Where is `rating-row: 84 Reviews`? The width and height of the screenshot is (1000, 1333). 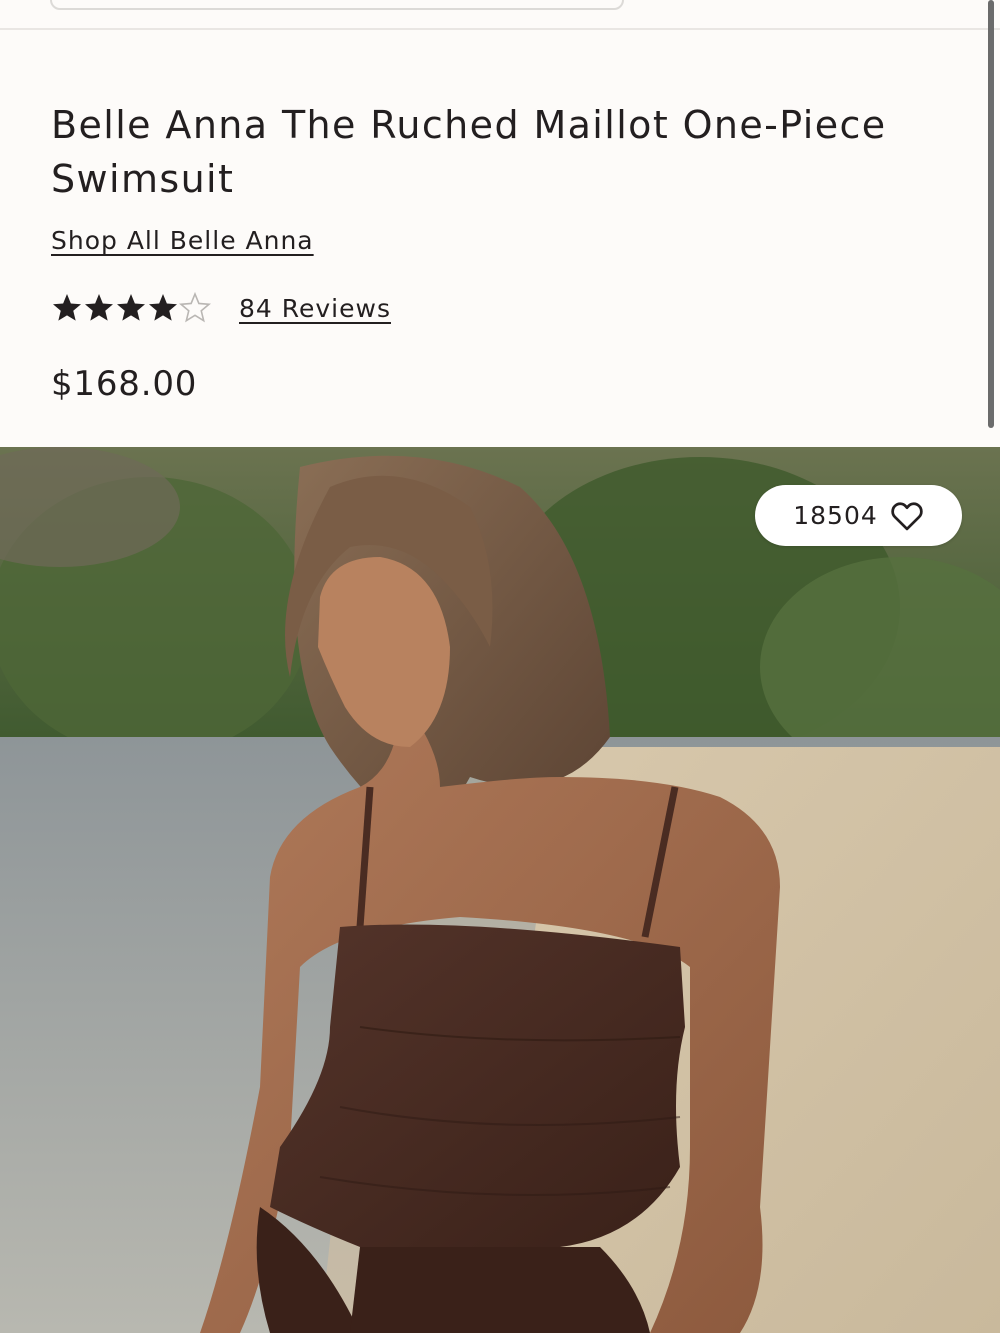 rating-row: 84 Reviews is located at coordinates (221, 308).